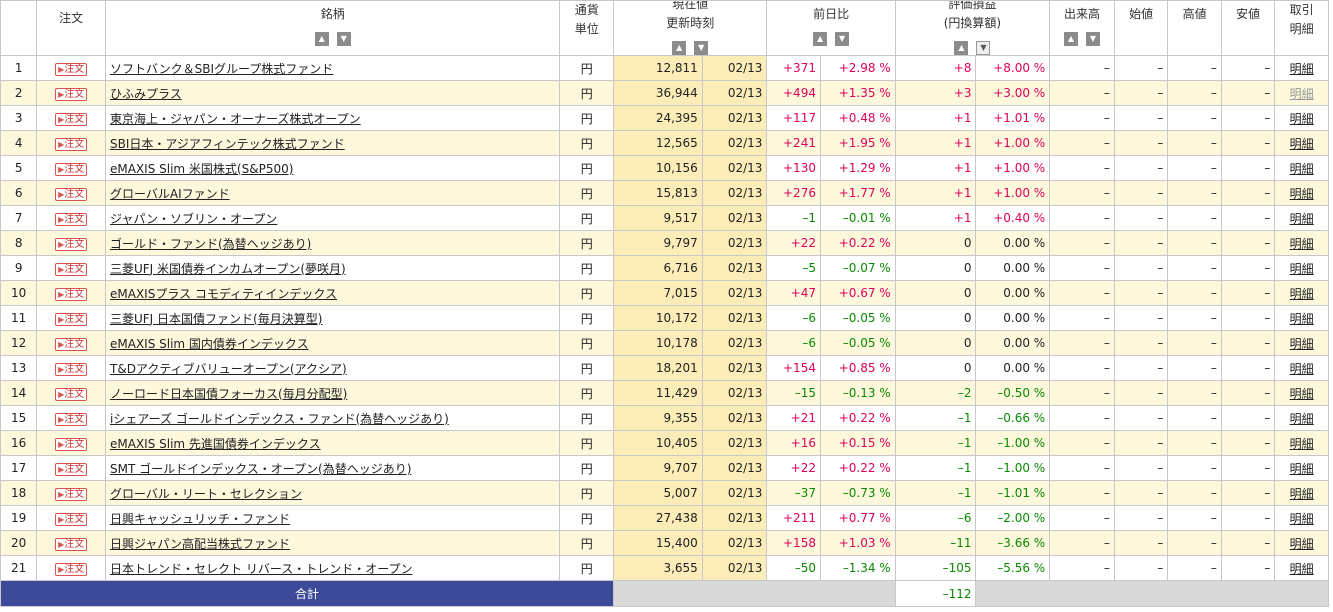 The width and height of the screenshot is (1333, 612). Describe the element at coordinates (261, 569) in the screenshot. I see `fund-name-link: 日本トレンド・セレクト リバース・トレンド・オープン` at that location.